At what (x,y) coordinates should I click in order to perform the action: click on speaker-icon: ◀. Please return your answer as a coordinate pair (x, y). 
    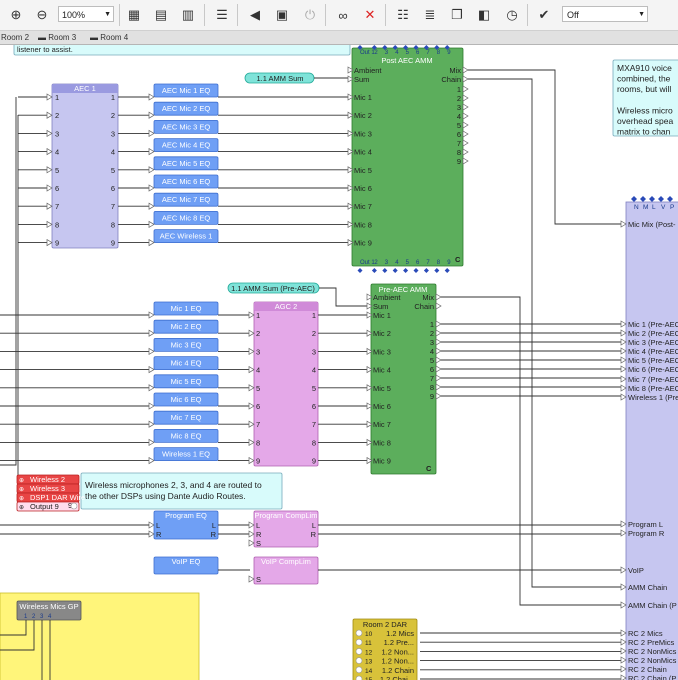
    Looking at the image, I should click on (255, 15).